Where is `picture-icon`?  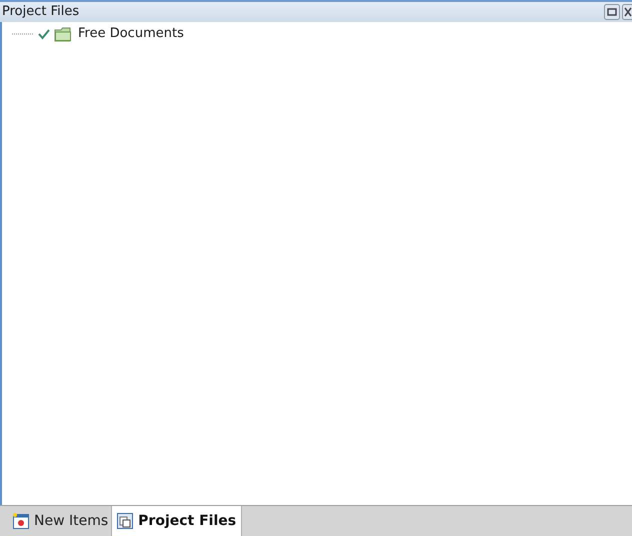
picture-icon is located at coordinates (21, 521).